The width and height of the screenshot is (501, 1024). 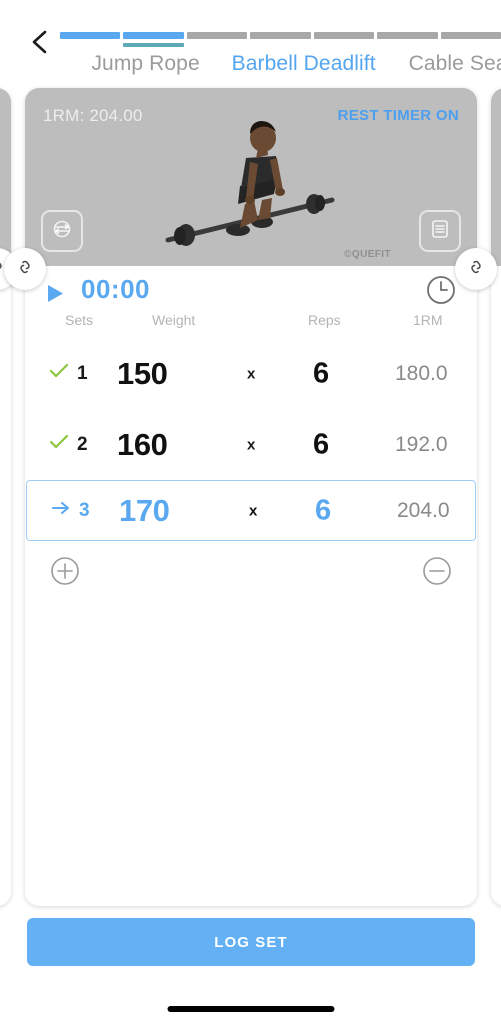 What do you see at coordinates (428, 320) in the screenshot?
I see `column-header-1rm: 1RM` at bounding box center [428, 320].